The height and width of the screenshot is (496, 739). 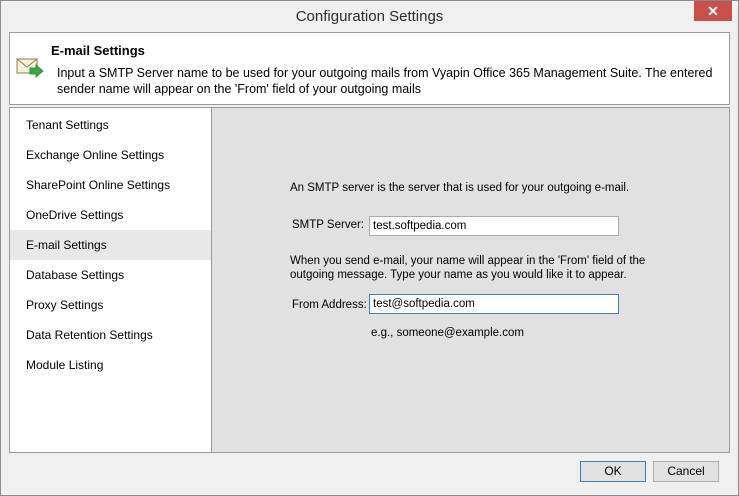 I want to click on cancel-button: Cancel, so click(x=686, y=471).